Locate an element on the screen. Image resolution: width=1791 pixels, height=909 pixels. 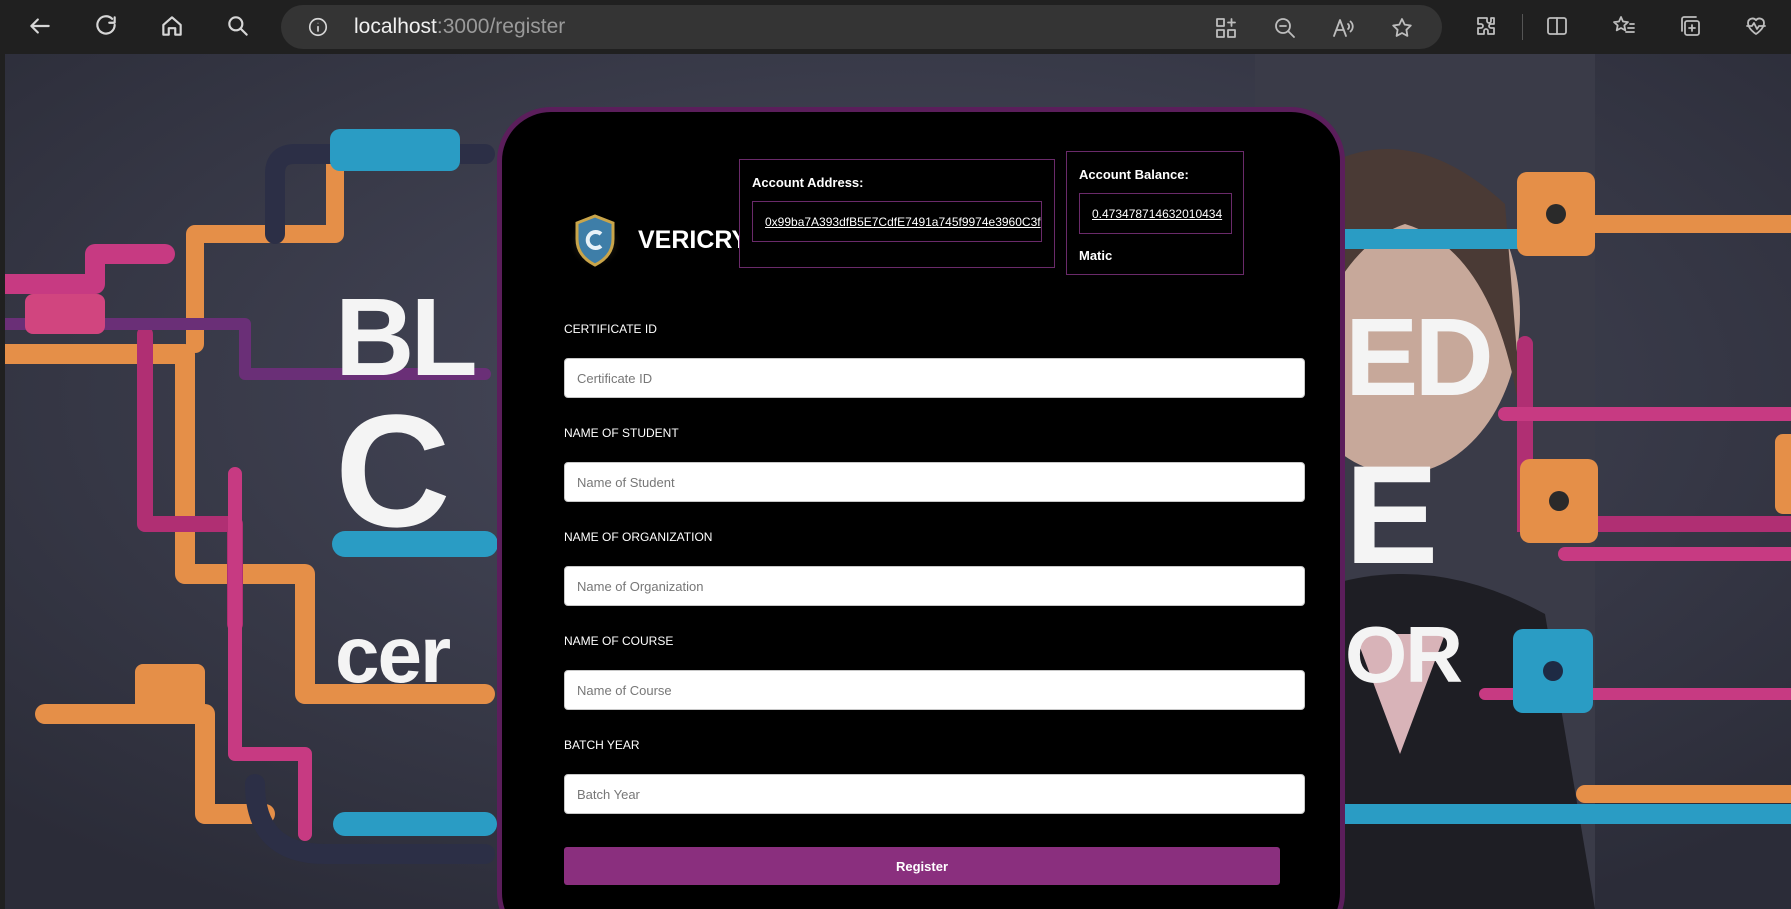
course-name-label: NAME OF COURSE is located at coordinates (619, 641).